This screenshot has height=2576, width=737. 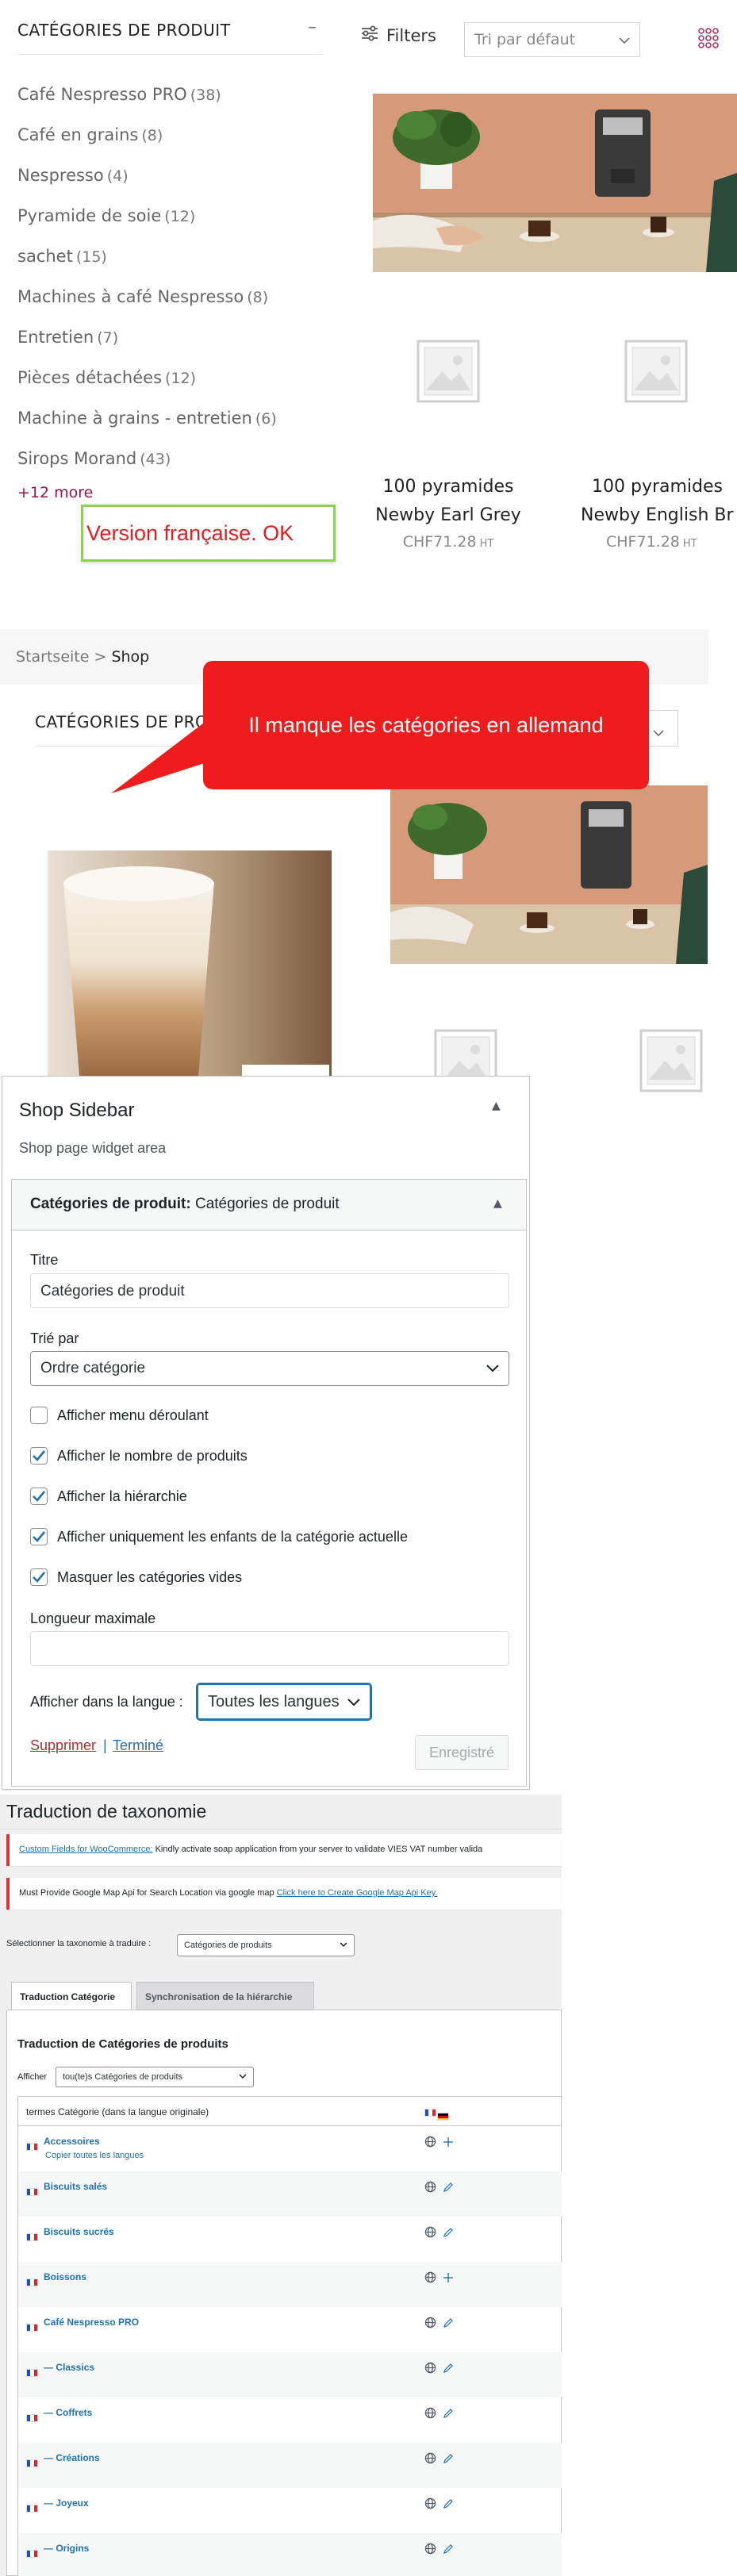 I want to click on category-item: Pyramide de soie (12), so click(x=147, y=224).